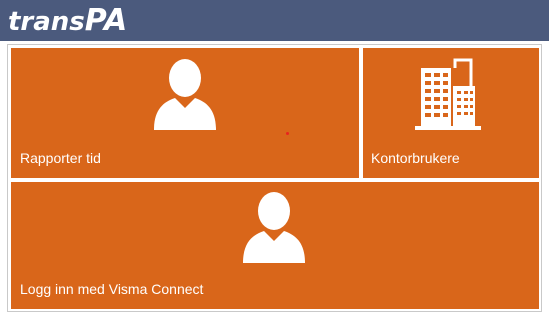 Image resolution: width=549 pixels, height=314 pixels. What do you see at coordinates (287, 133) in the screenshot?
I see `cursor-marker` at bounding box center [287, 133].